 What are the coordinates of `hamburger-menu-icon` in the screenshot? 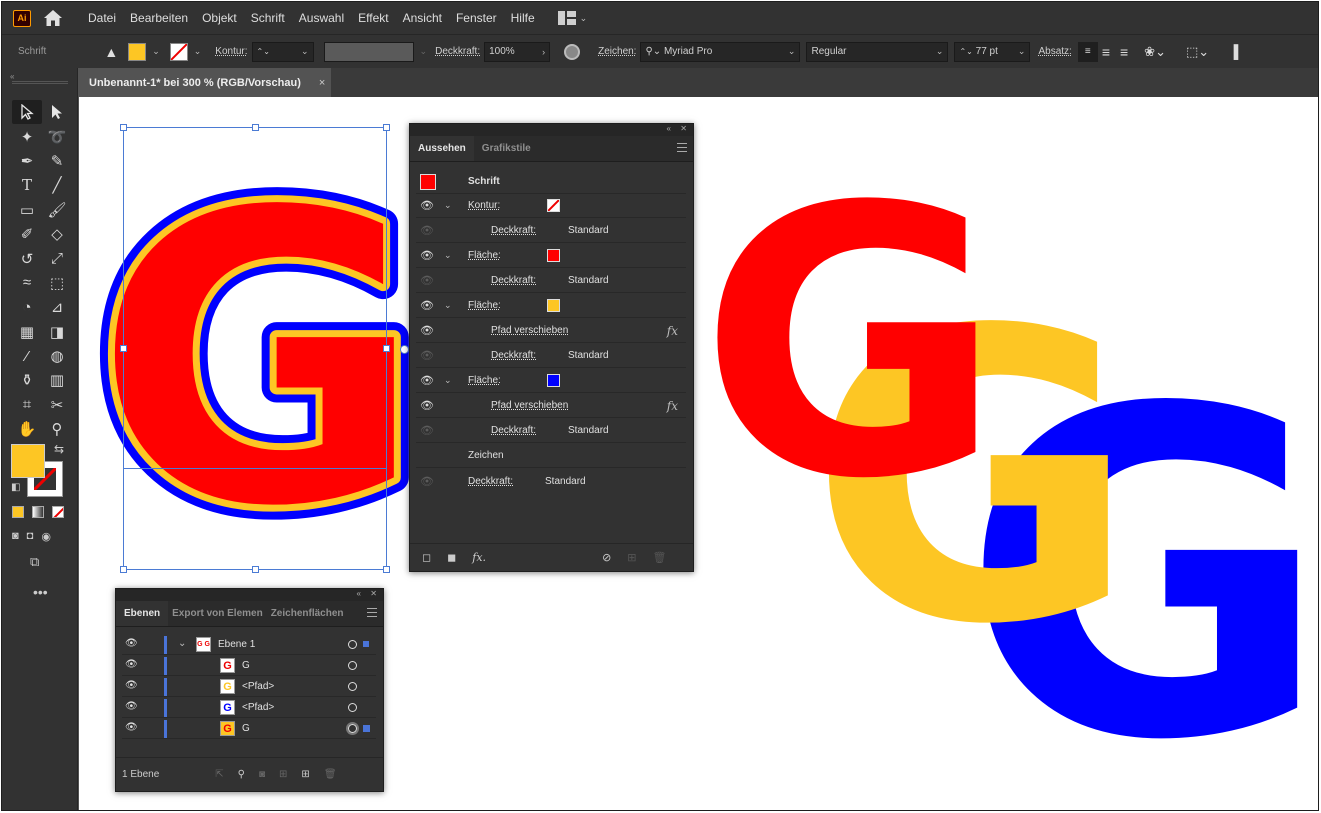 It's located at (372, 614).